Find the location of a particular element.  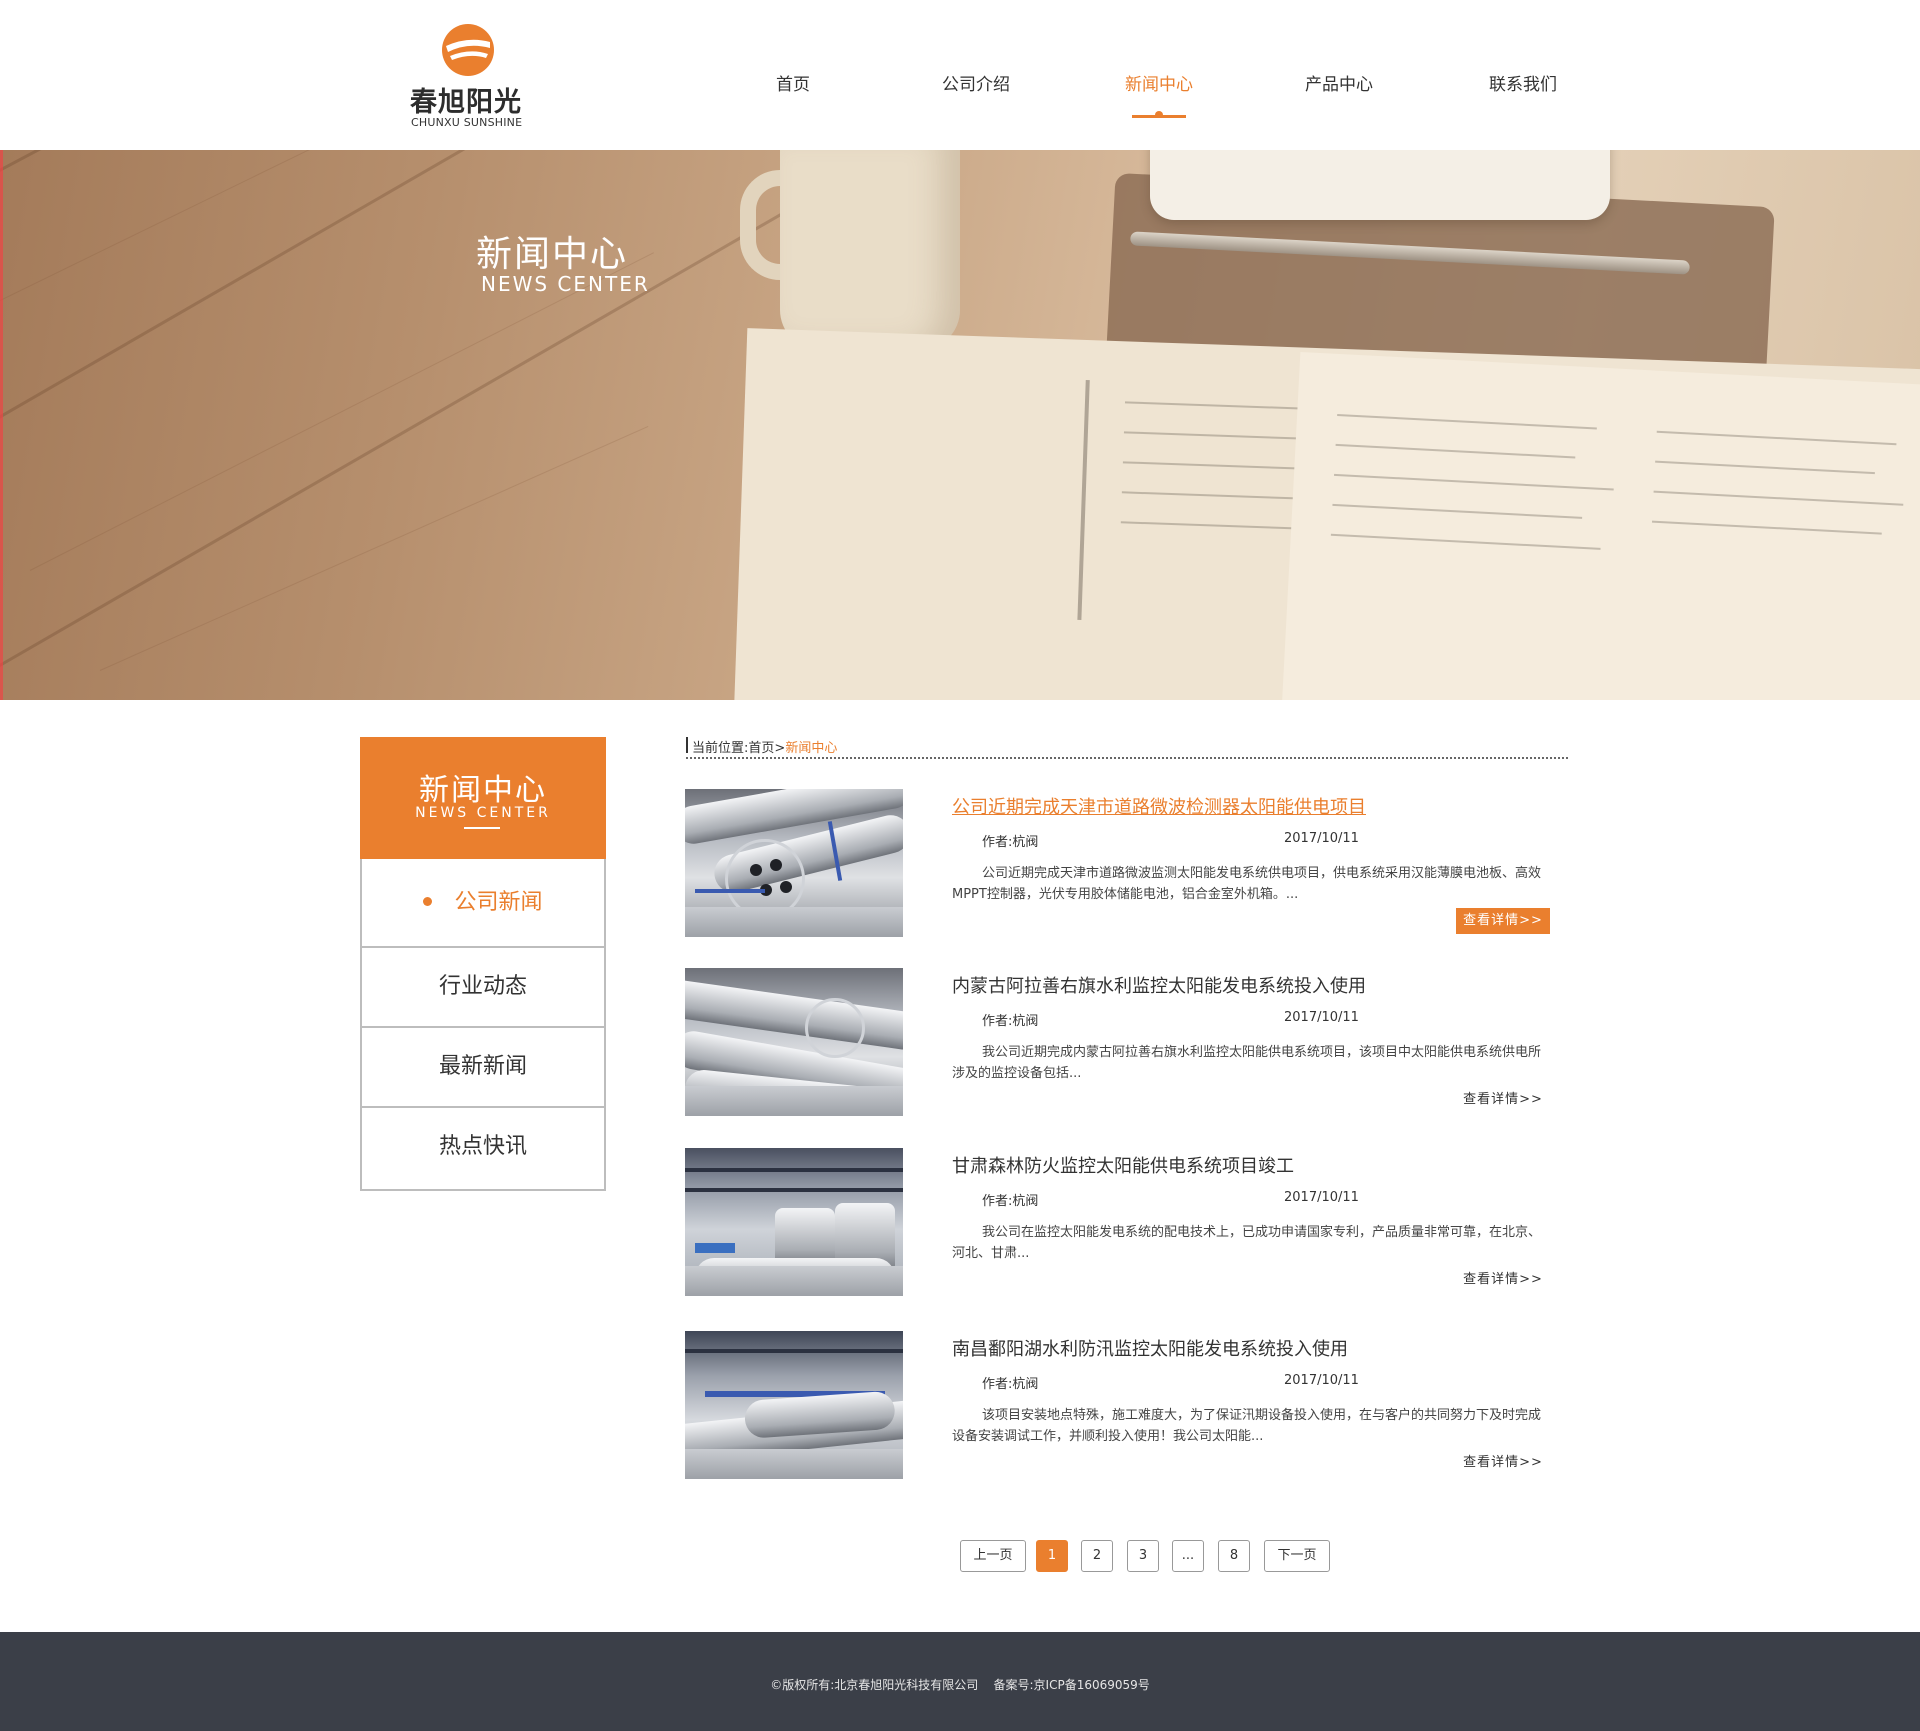

nav-item-about: 公司介绍 is located at coordinates (976, 95).